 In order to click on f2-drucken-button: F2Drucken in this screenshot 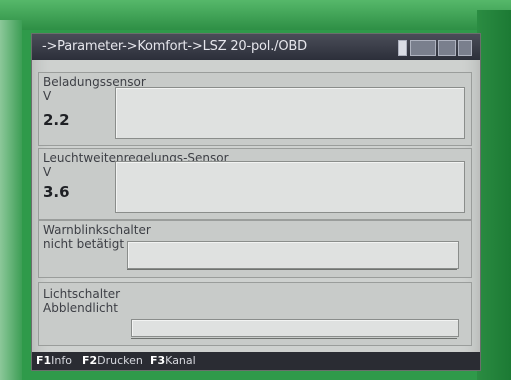, I will do `click(112, 360)`.